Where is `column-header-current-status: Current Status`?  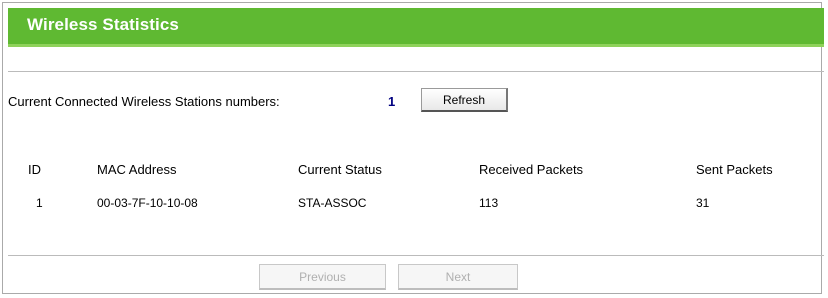 column-header-current-status: Current Status is located at coordinates (340, 169).